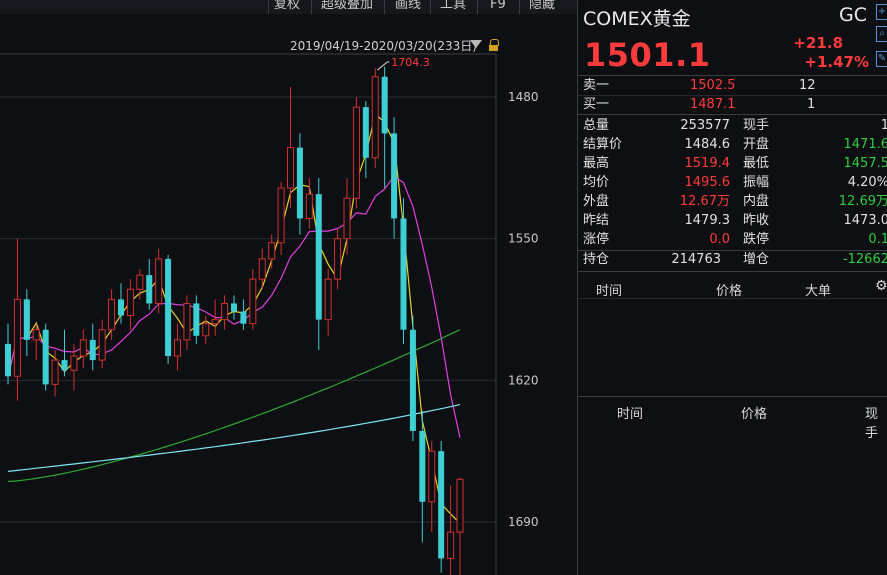 This screenshot has height=575, width=887. What do you see at coordinates (732, 201) in the screenshot?
I see `stats-row: 外盘 12.67万 内盘 12.69万` at bounding box center [732, 201].